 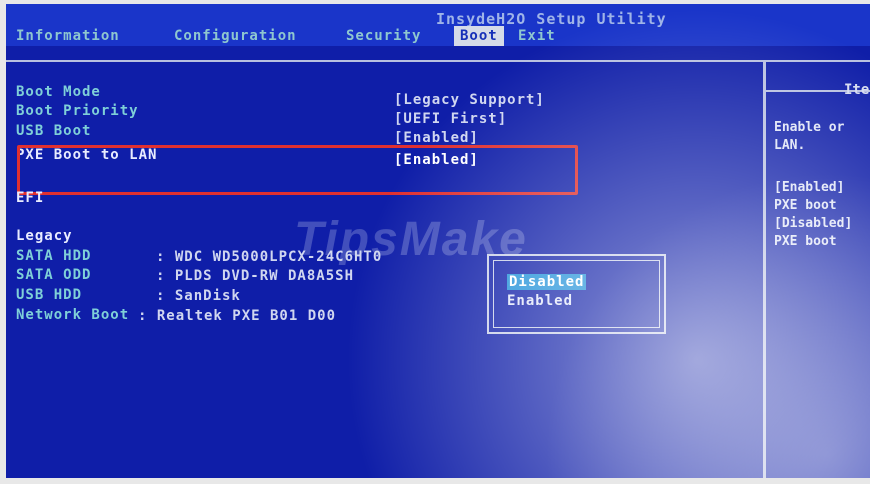 What do you see at coordinates (30, 198) in the screenshot?
I see `efi-heading: EFI` at bounding box center [30, 198].